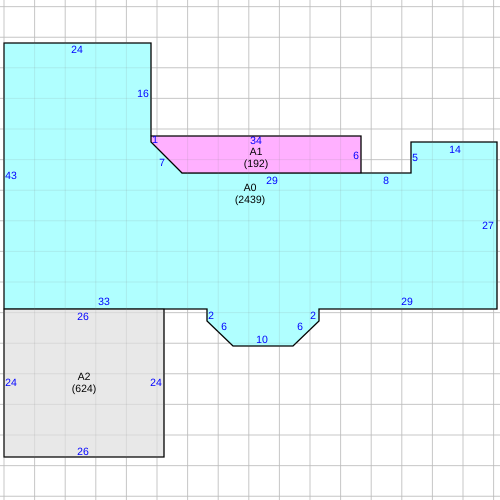 This screenshot has width=500, height=500. Describe the element at coordinates (386, 181) in the screenshot. I see `dimension-label: 8` at that location.